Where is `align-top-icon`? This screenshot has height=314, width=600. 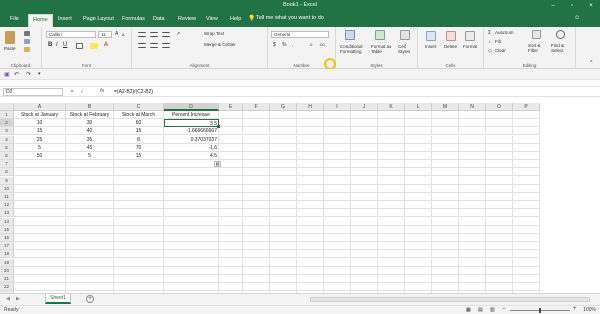 align-top-icon is located at coordinates (142, 34).